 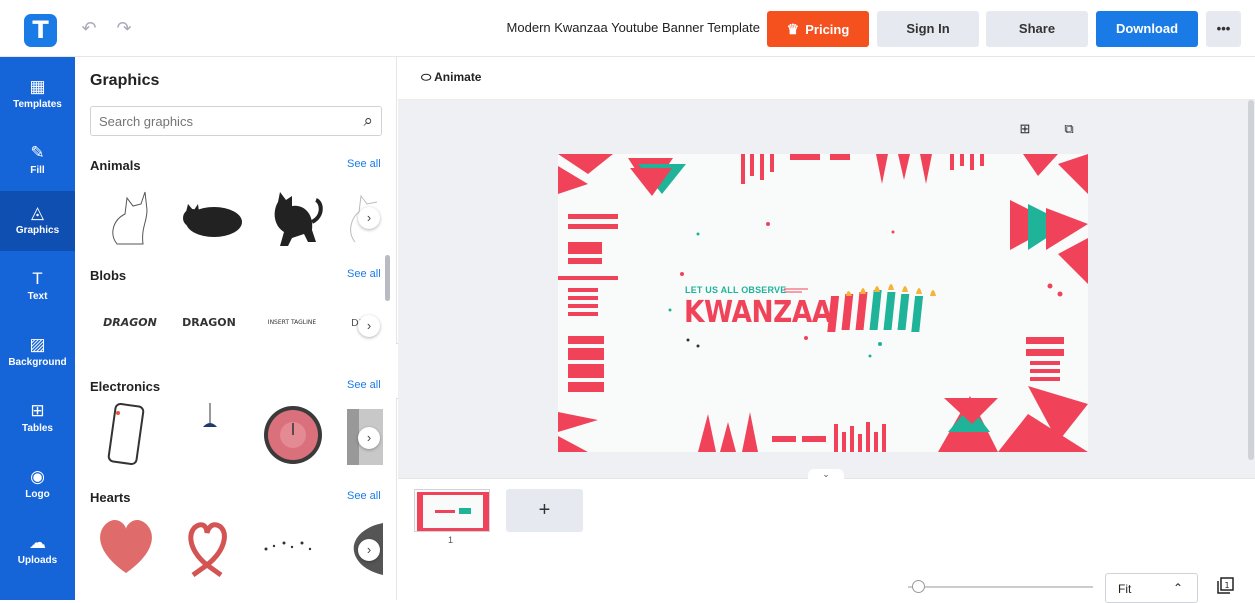 I want to click on canvas-scrollbar, so click(x=1251, y=280).